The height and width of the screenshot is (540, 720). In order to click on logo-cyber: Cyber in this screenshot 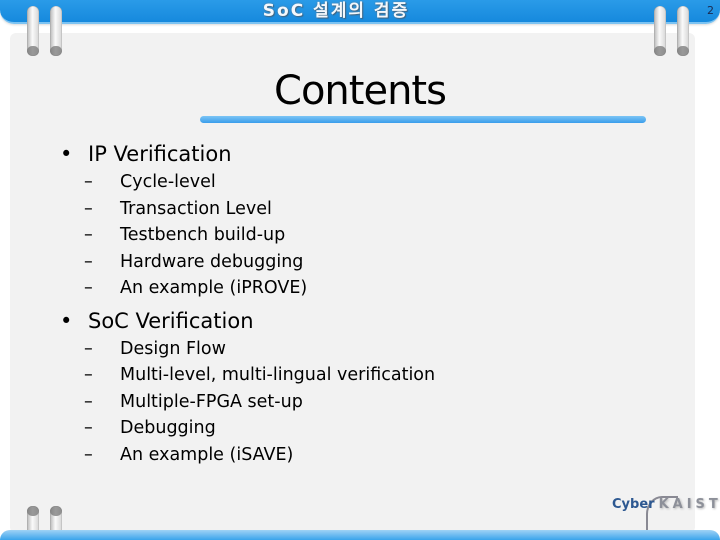, I will do `click(633, 504)`.